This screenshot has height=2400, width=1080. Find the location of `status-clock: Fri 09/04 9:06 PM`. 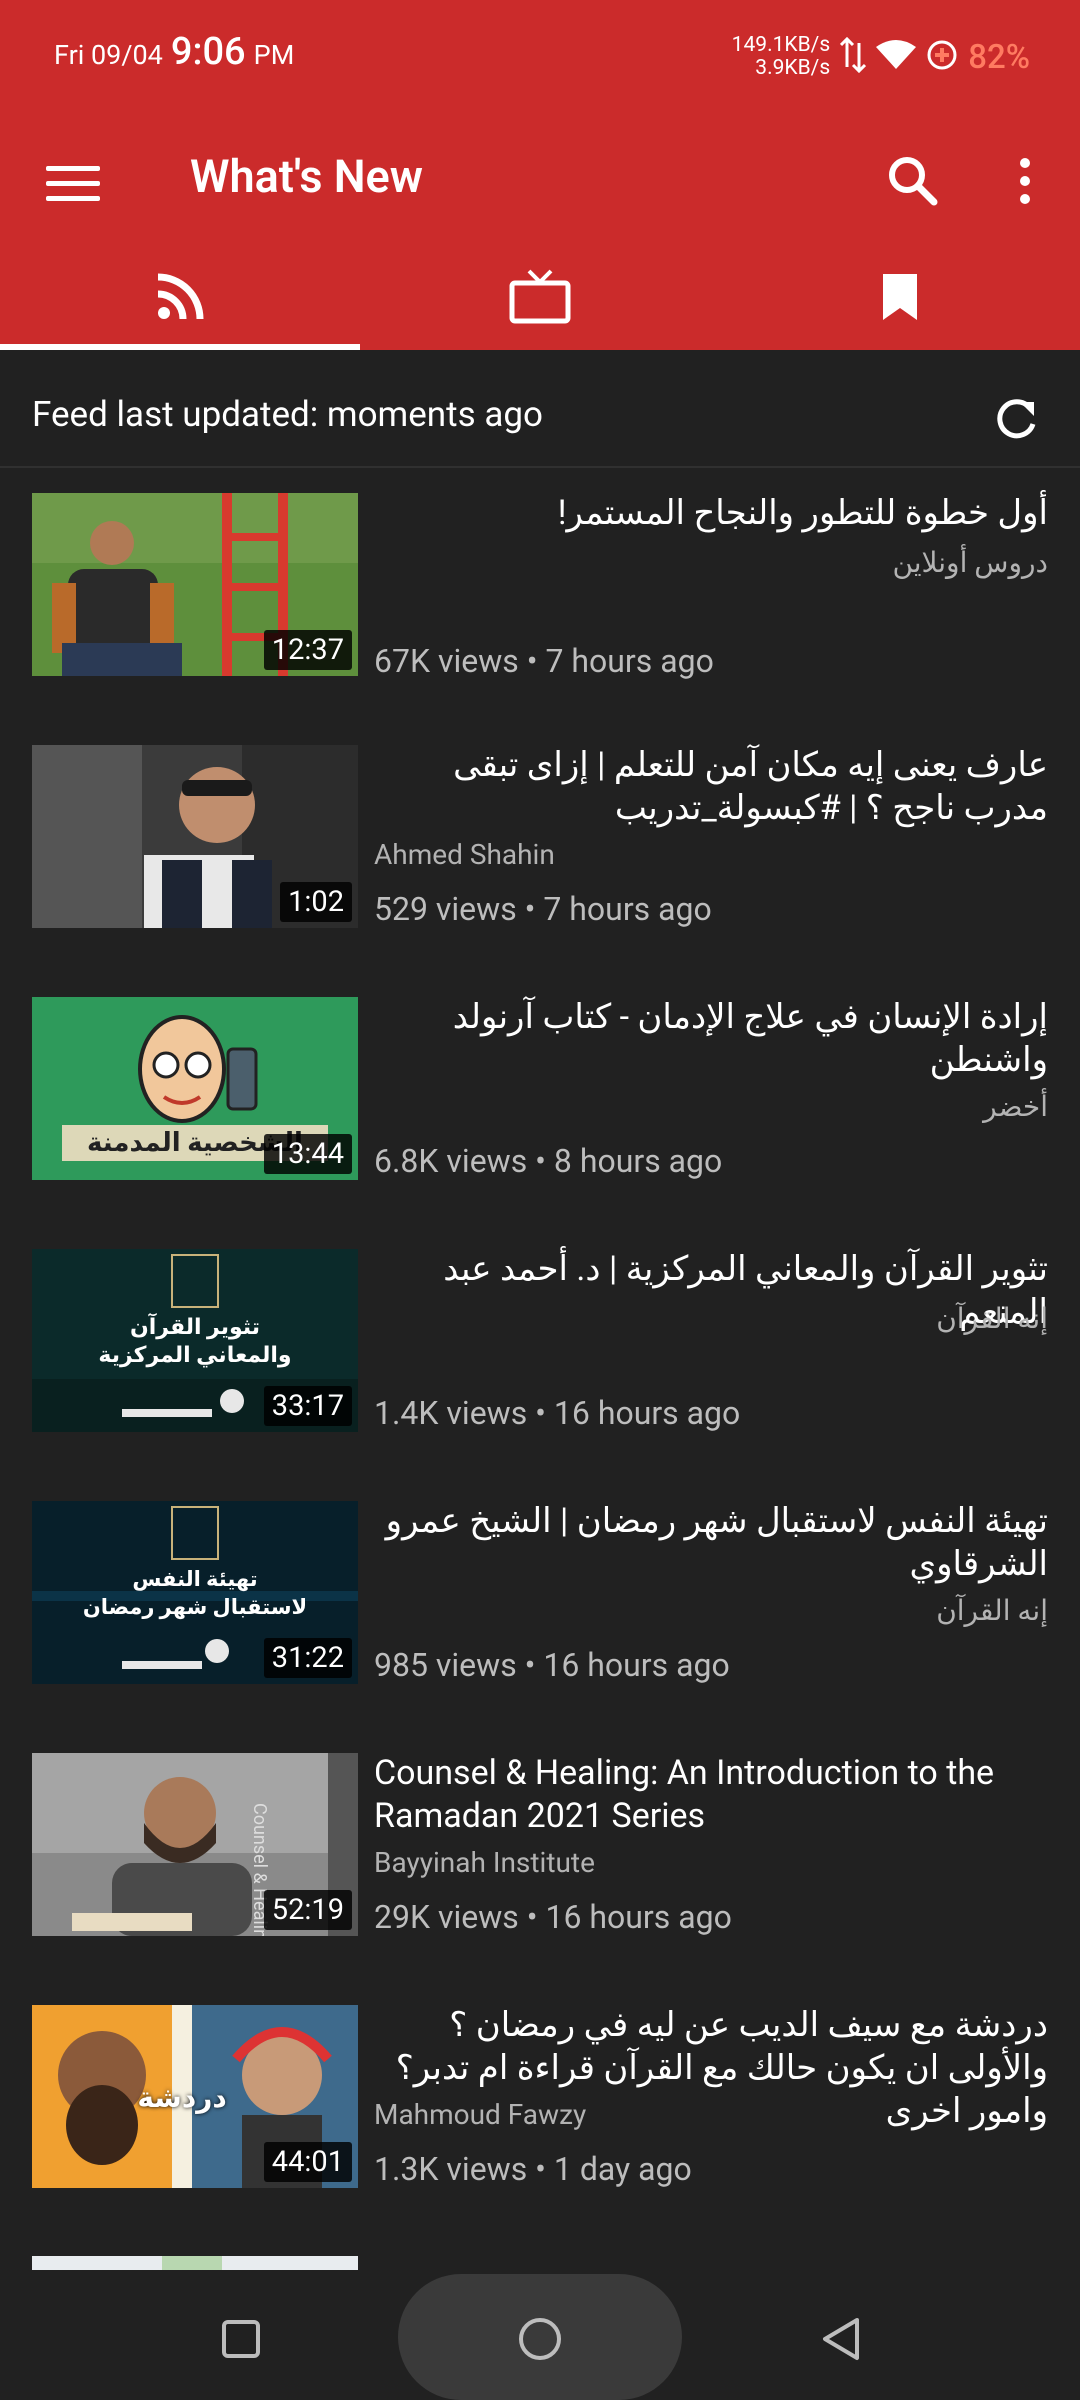

status-clock: Fri 09/04 9:06 PM is located at coordinates (174, 52).